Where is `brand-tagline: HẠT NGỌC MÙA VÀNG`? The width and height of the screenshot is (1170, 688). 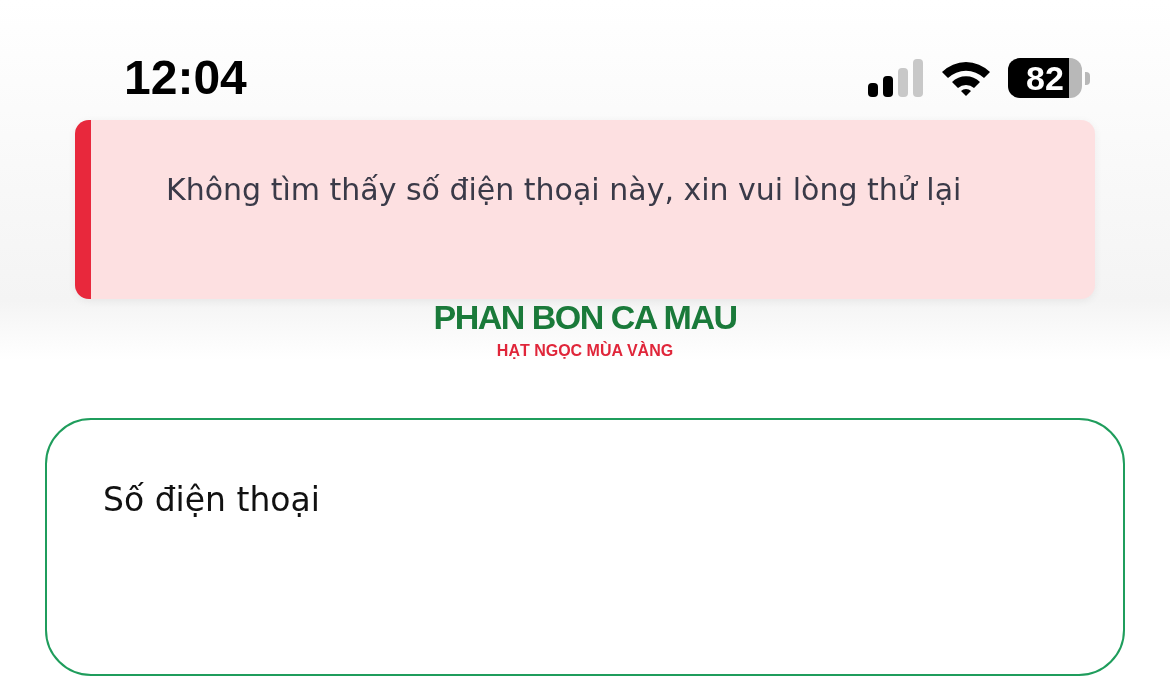
brand-tagline: HẠT NGỌC MÙA VÀNG is located at coordinates (585, 351).